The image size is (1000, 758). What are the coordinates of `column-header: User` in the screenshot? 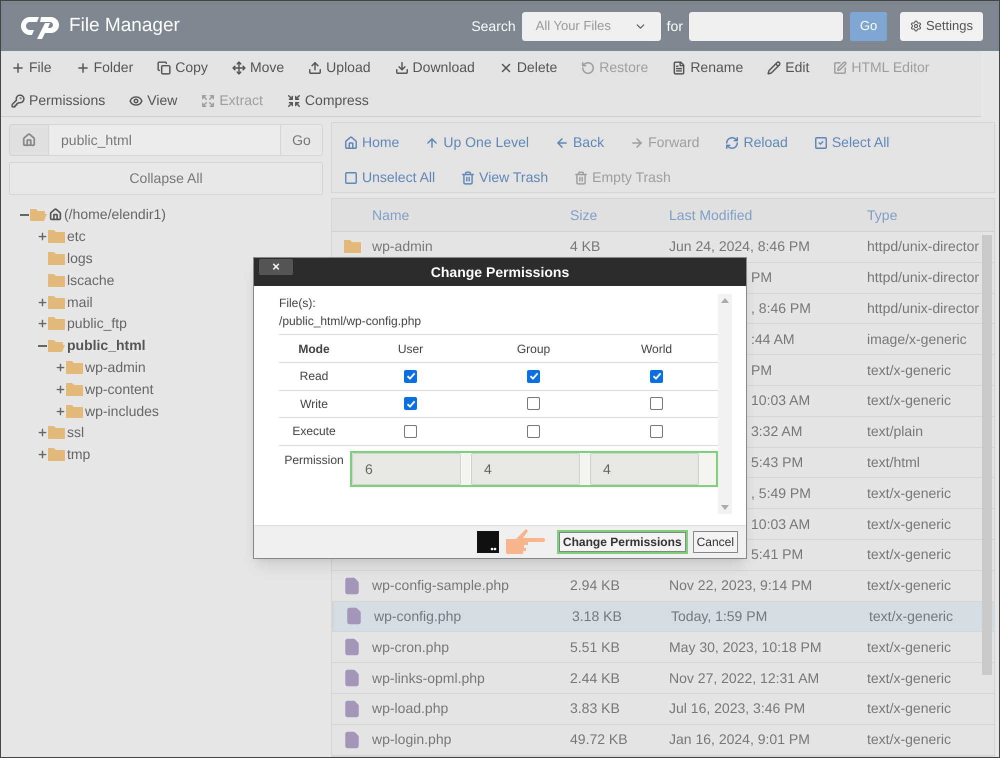 It's located at (410, 349).